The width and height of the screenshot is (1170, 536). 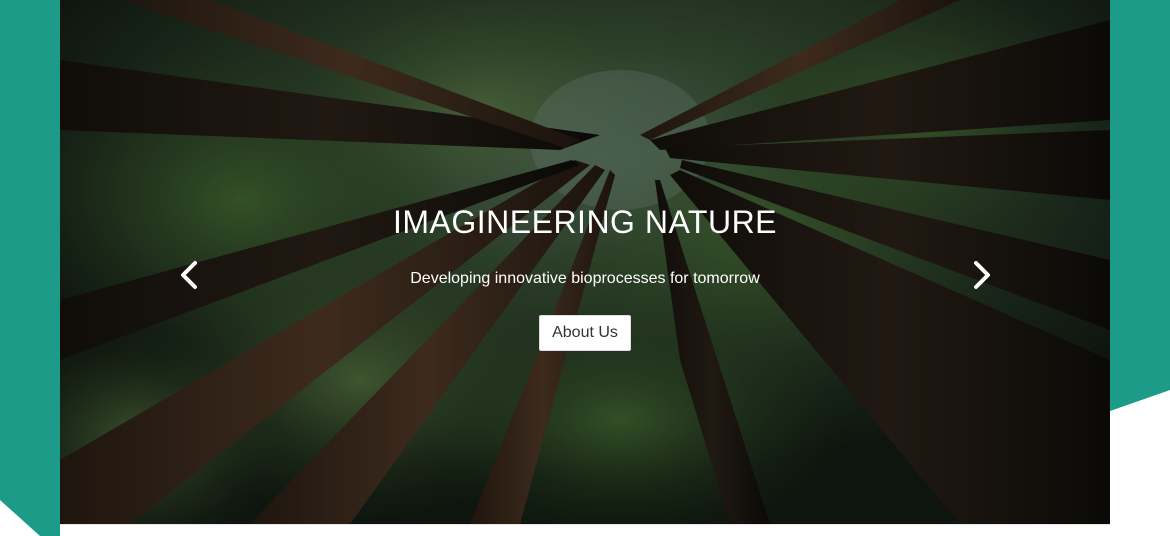 I want to click on content-section-top, so click(x=585, y=530).